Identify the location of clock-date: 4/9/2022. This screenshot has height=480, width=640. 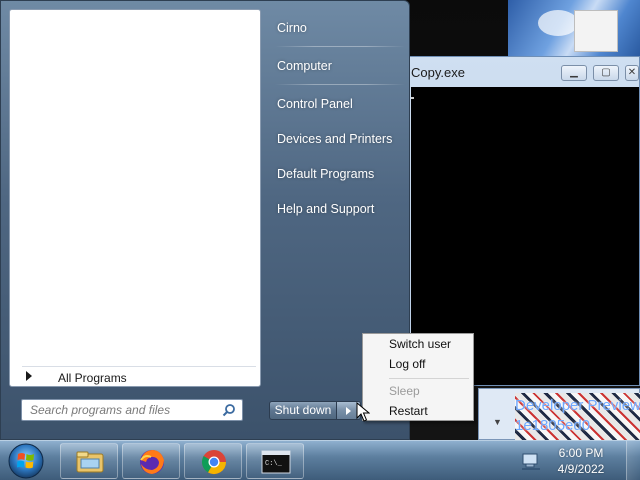
(581, 469).